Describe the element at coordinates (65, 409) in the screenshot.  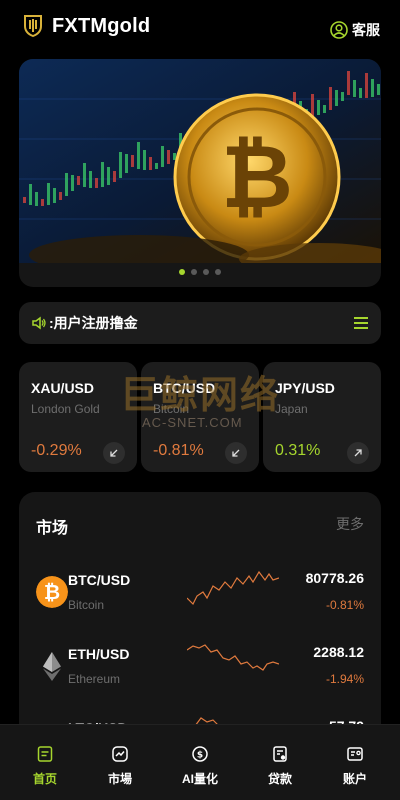
I see `quote-name: London Gold` at that location.